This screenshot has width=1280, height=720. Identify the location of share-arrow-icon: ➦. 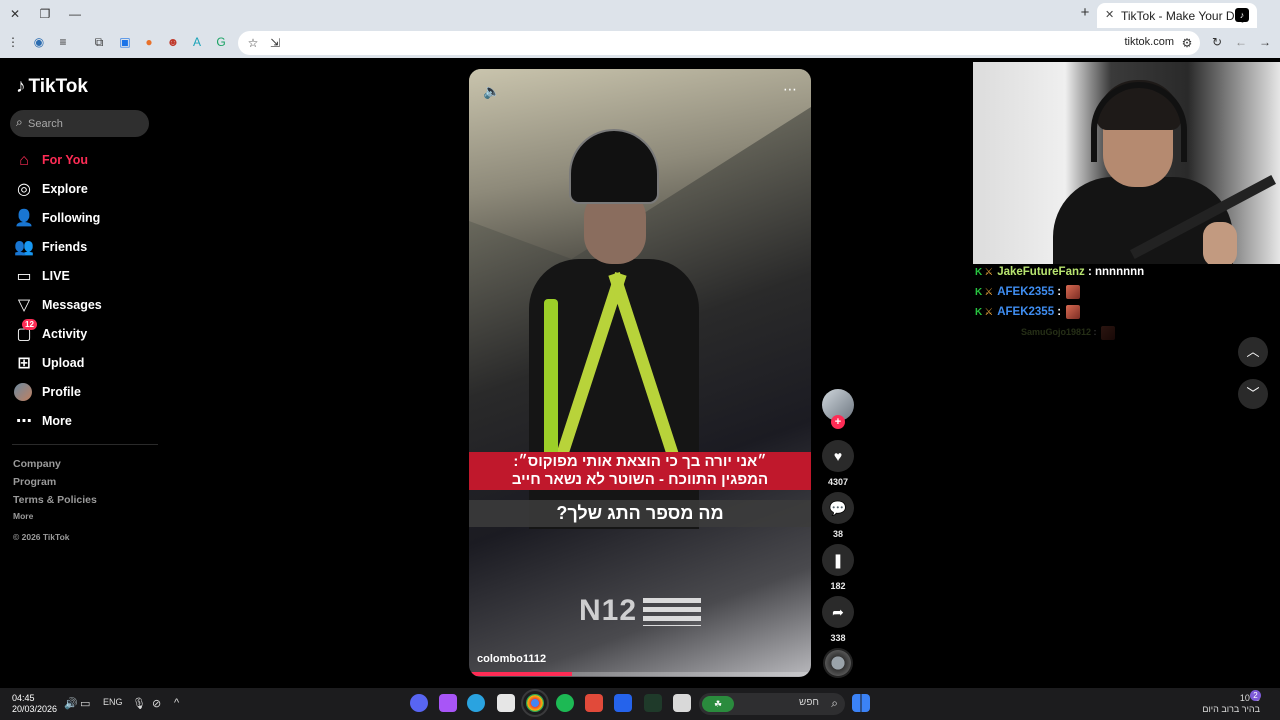
(838, 612).